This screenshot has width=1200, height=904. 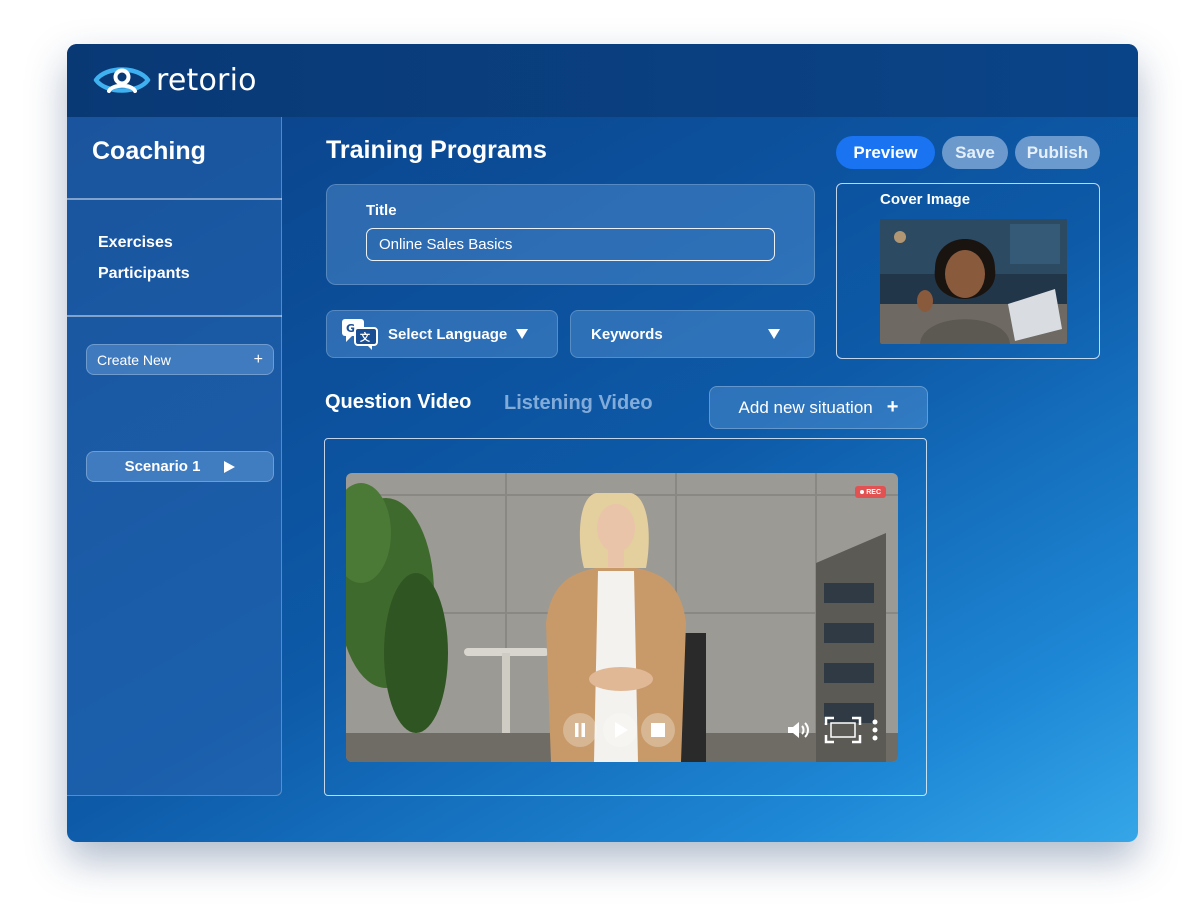 I want to click on cover-image, so click(x=973, y=281).